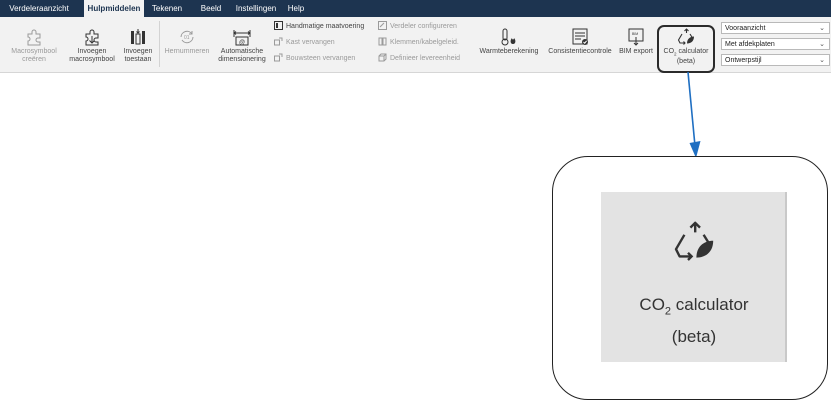 The image size is (831, 401). Describe the element at coordinates (187, 51) in the screenshot. I see `renumber-label: Hernummeren` at that location.